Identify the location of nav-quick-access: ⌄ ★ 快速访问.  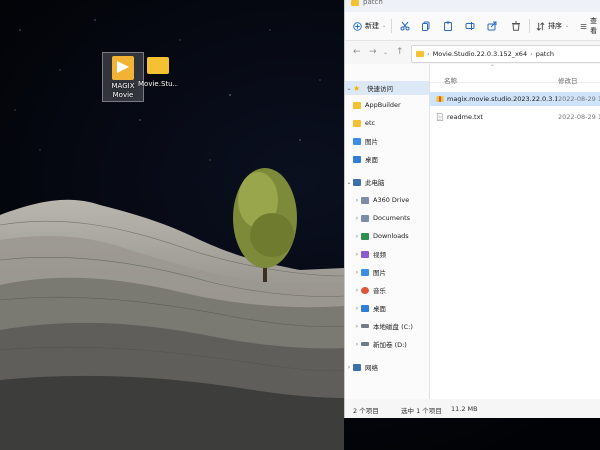
(387, 88).